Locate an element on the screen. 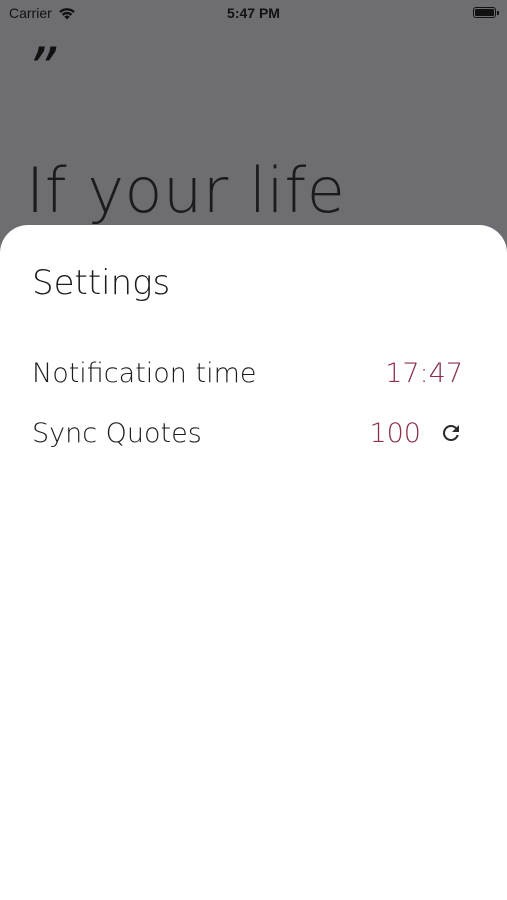 The image size is (507, 900). settings-title: Settings is located at coordinates (101, 283).